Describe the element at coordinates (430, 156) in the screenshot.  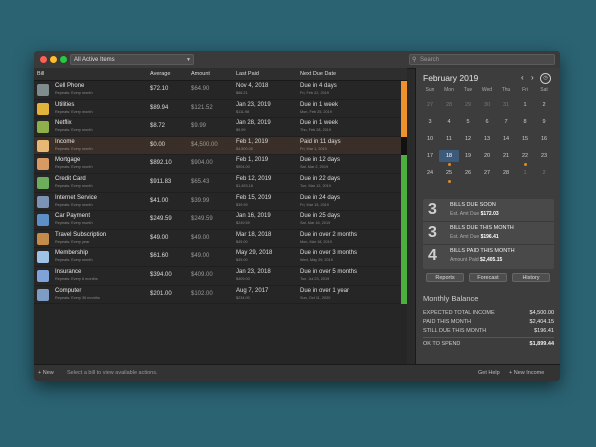
I see `calendar-day: 17` at that location.